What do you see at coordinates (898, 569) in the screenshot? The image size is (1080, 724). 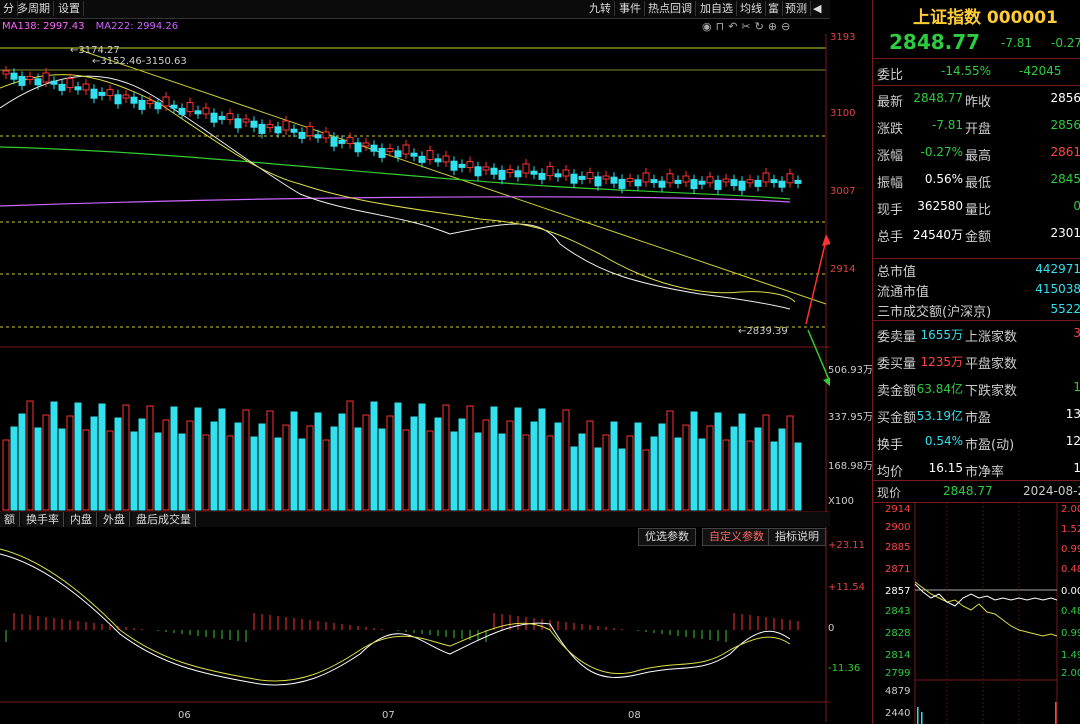 I see `intraday-tick: 2871` at bounding box center [898, 569].